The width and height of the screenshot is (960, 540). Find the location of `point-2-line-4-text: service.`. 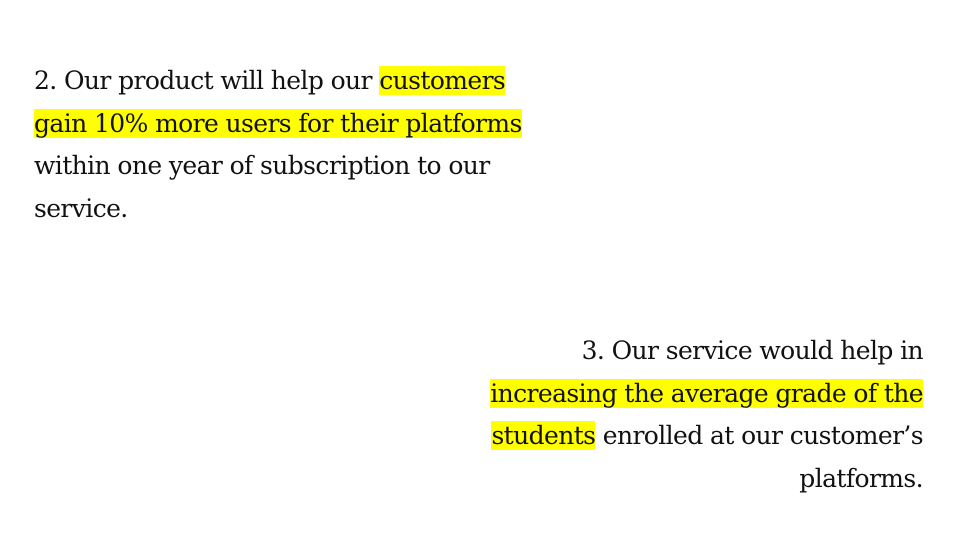

point-2-line-4-text: service. is located at coordinates (81, 208).